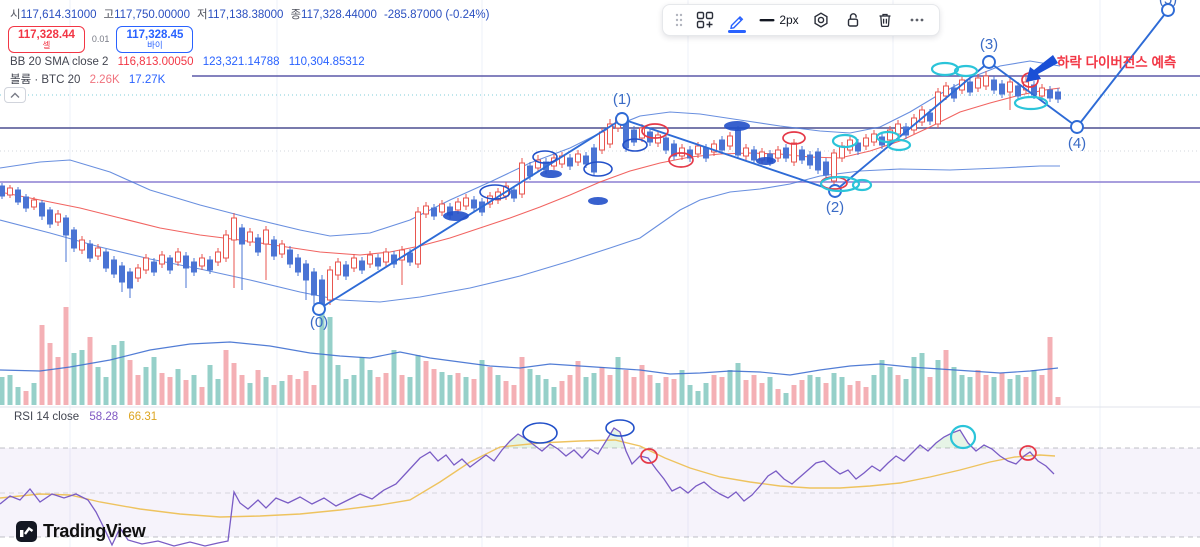  What do you see at coordinates (155, 61) in the screenshot?
I see `bb-value-basis: 116,813.00050` at bounding box center [155, 61].